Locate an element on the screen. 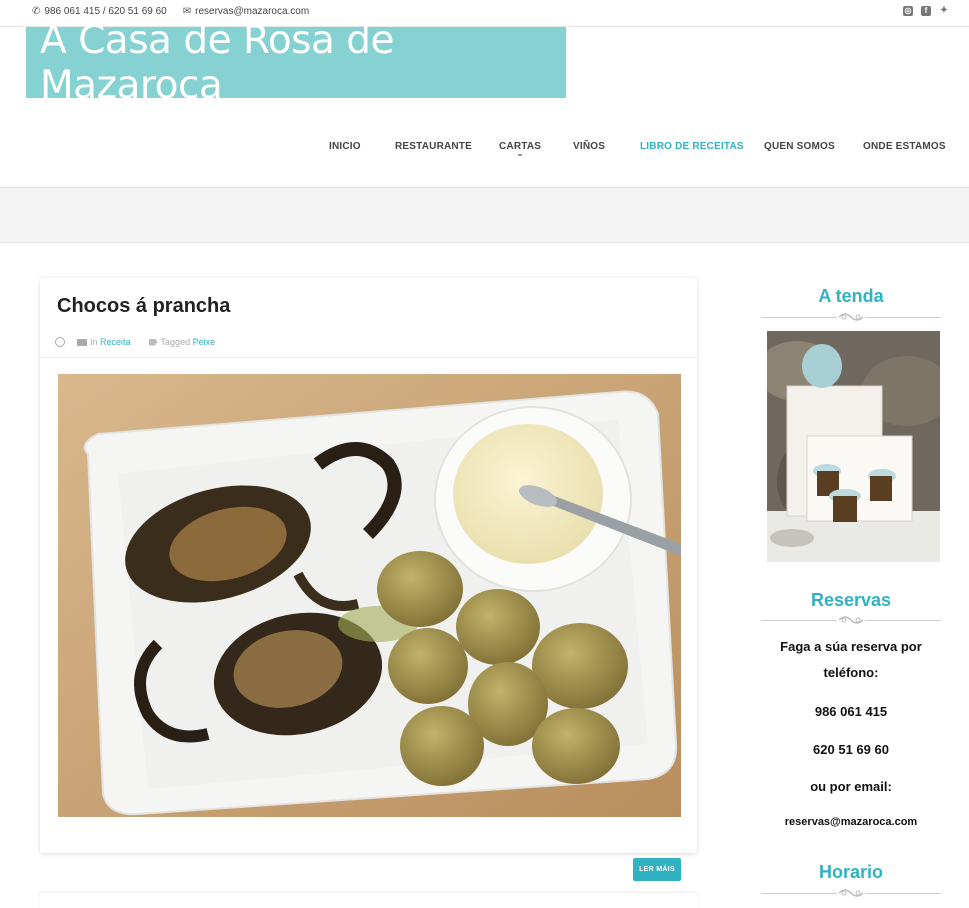  instagram-icon: ◎ is located at coordinates (908, 11).